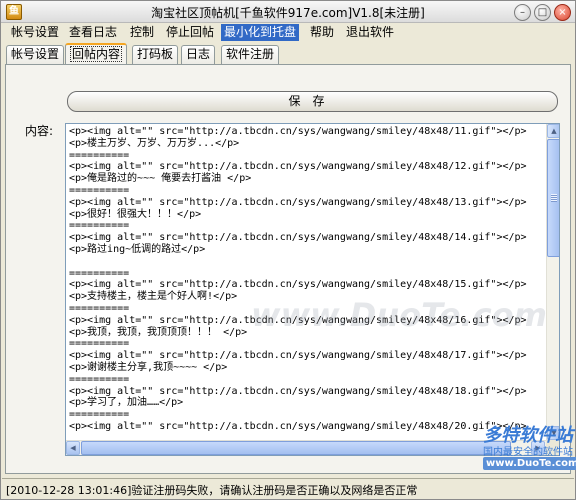 This screenshot has height=500, width=576. Describe the element at coordinates (148, 367) in the screenshot. I see `content-line: <p>谢谢楼主分享,我顶~~~~ </p>` at that location.